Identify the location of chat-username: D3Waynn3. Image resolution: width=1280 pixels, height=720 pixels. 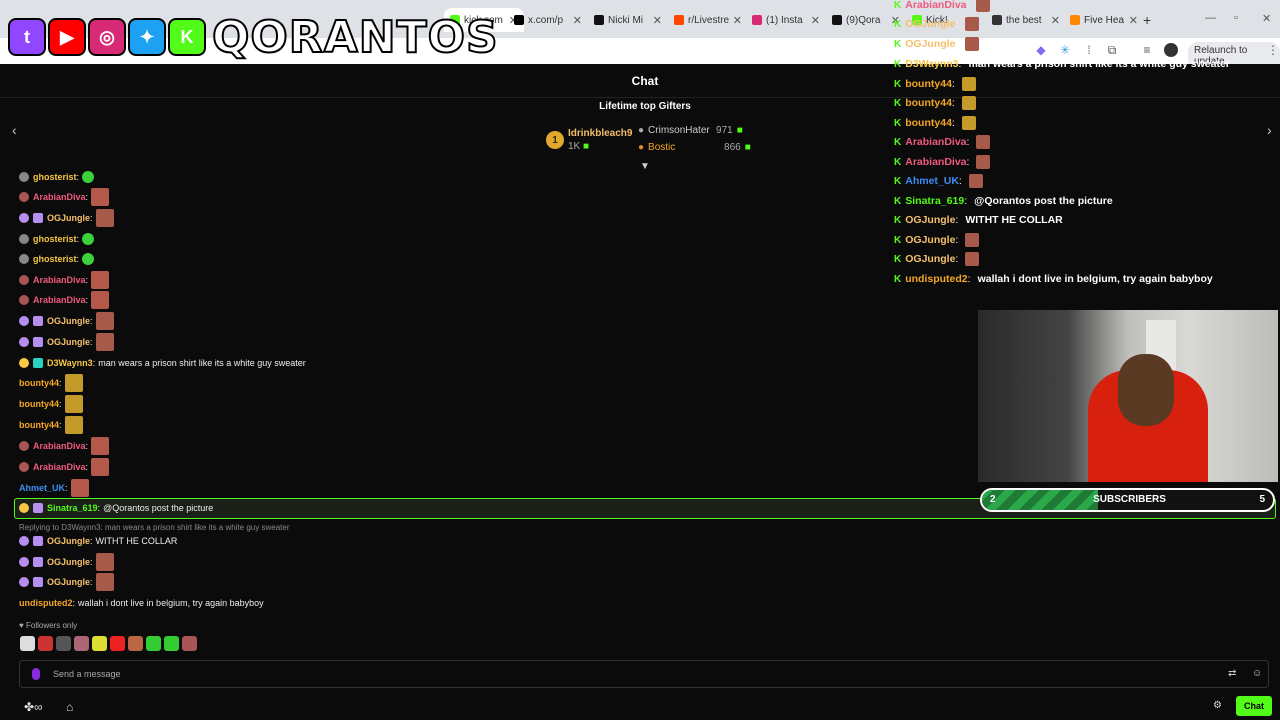
(70, 363).